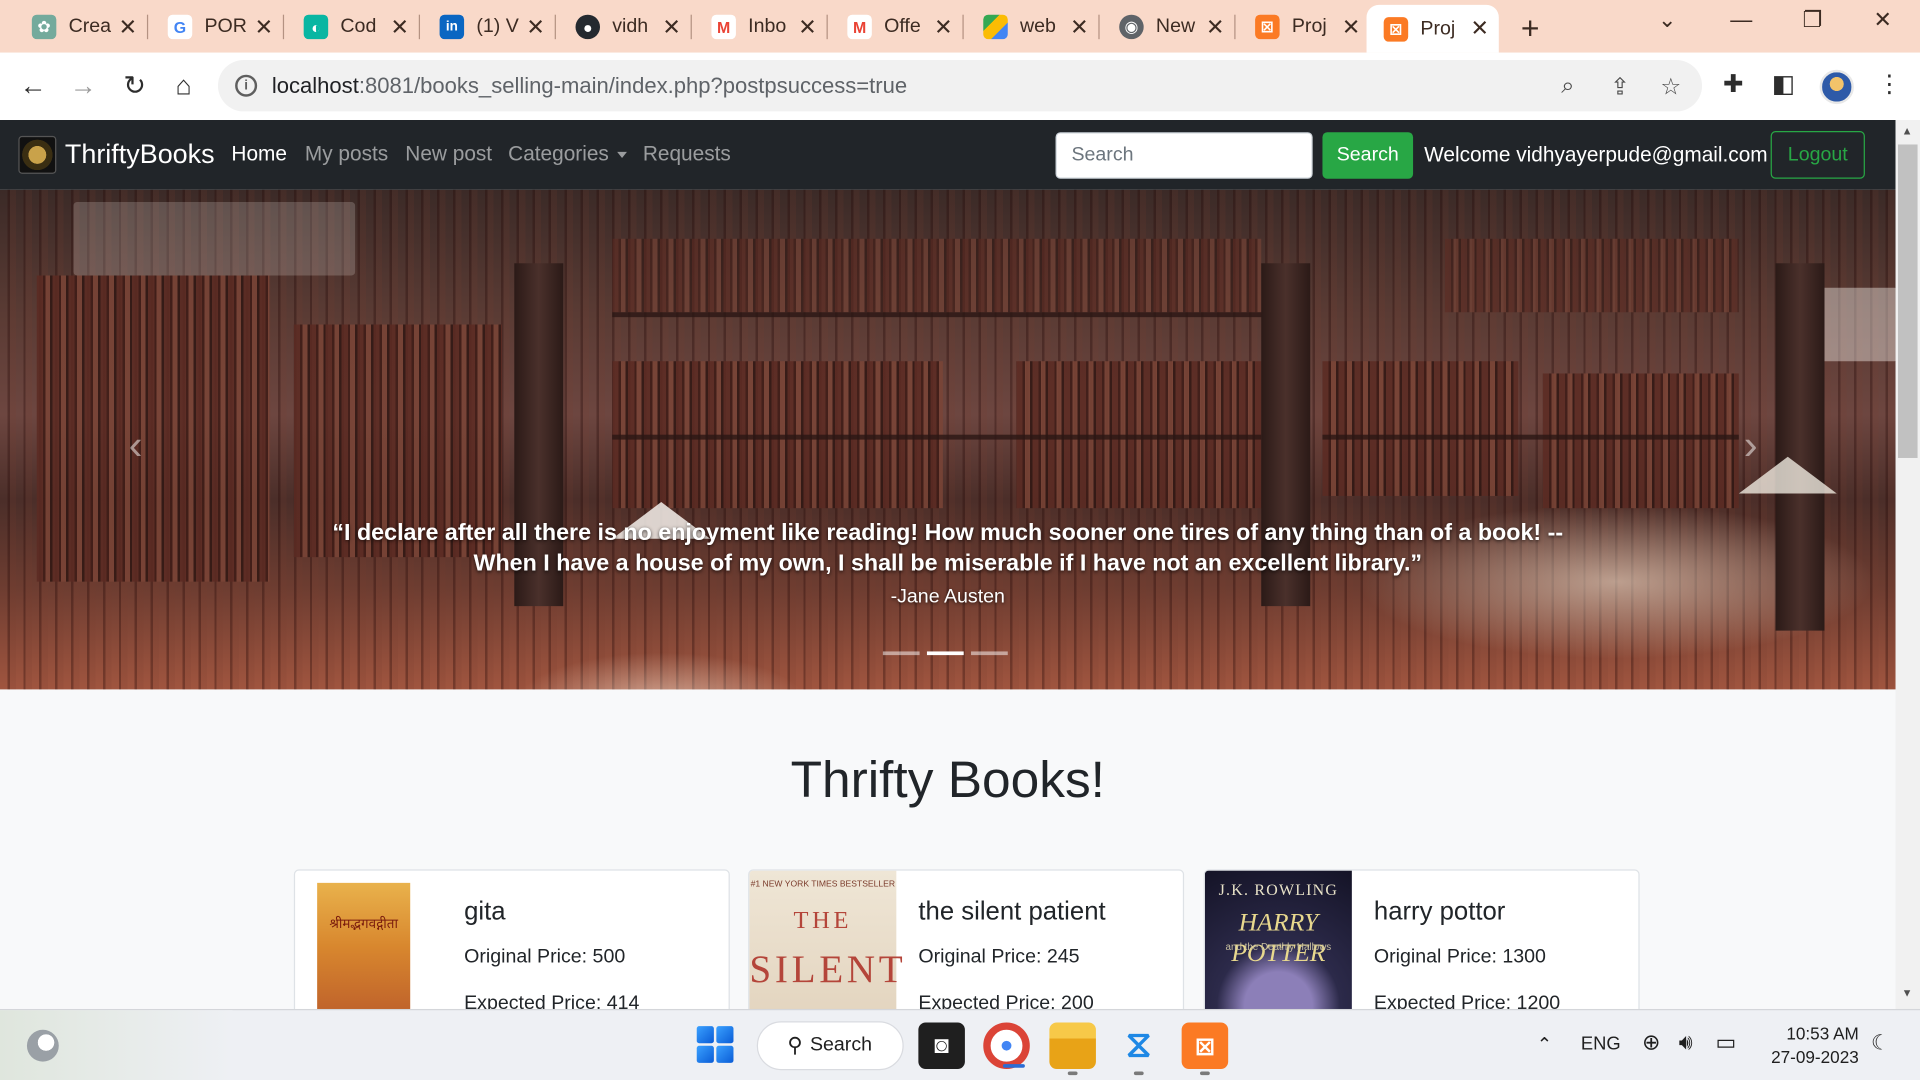 Image resolution: width=1920 pixels, height=1080 pixels. What do you see at coordinates (1907, 993) in the screenshot?
I see `scroll-down-arrow-icon: ▼` at bounding box center [1907, 993].